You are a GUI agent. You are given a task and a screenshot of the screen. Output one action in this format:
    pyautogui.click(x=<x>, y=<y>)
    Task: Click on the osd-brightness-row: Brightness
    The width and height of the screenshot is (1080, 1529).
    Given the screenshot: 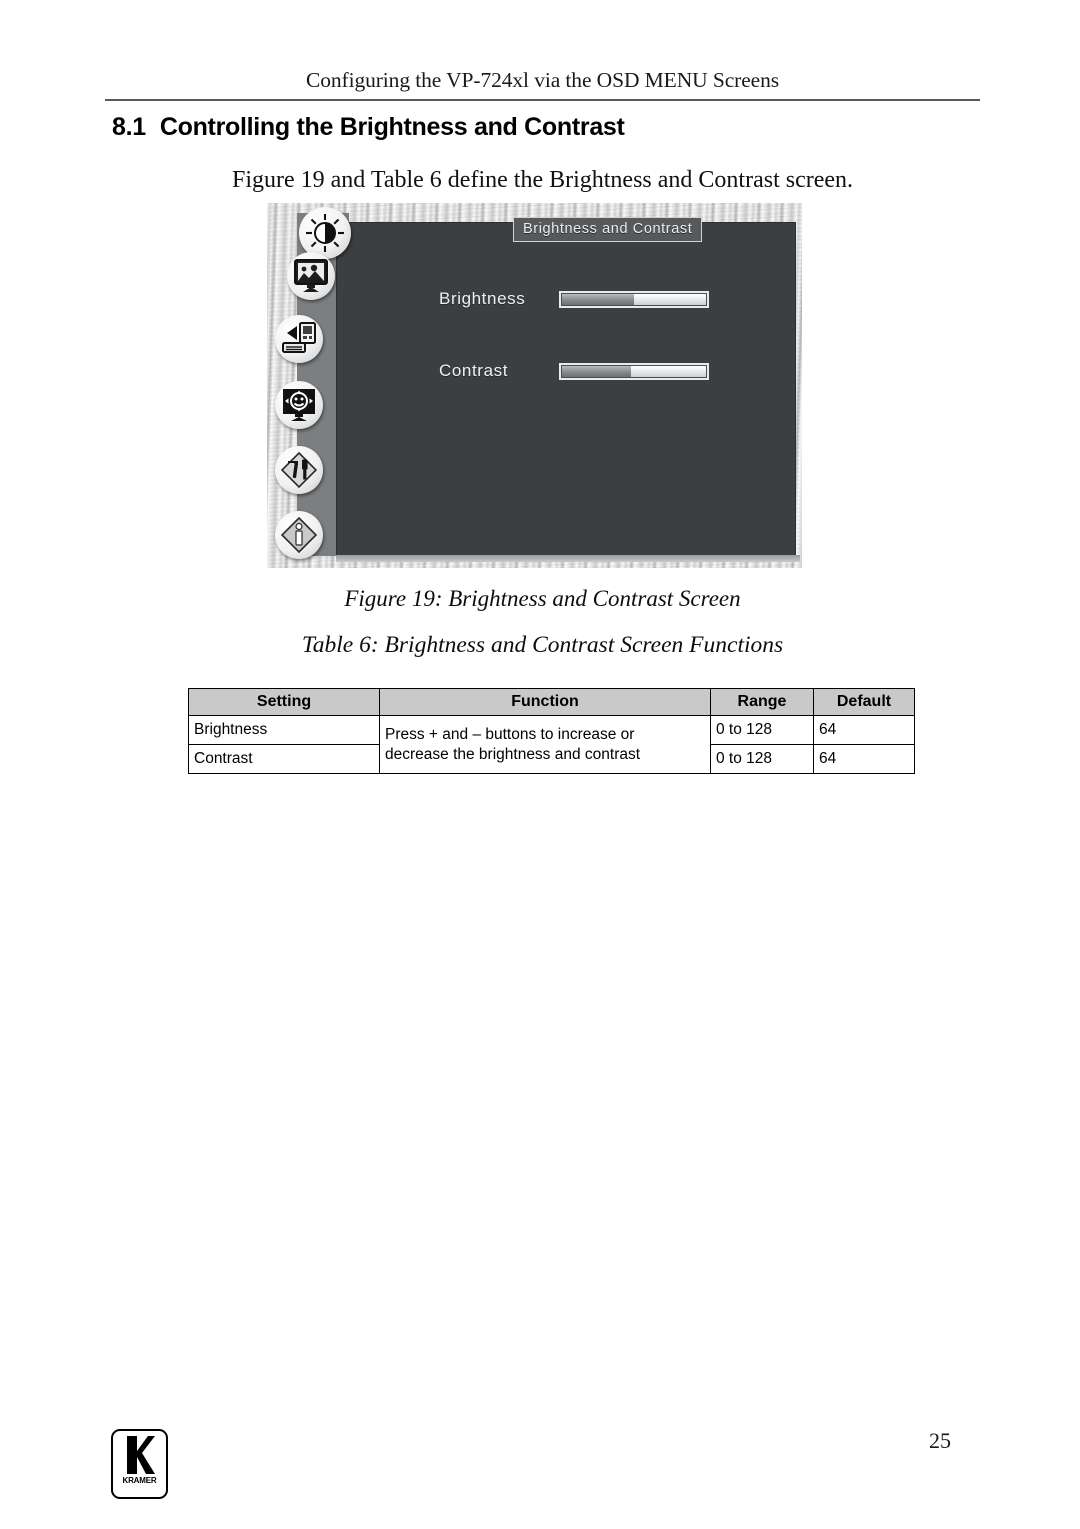 What is the action you would take?
    pyautogui.click(x=574, y=299)
    